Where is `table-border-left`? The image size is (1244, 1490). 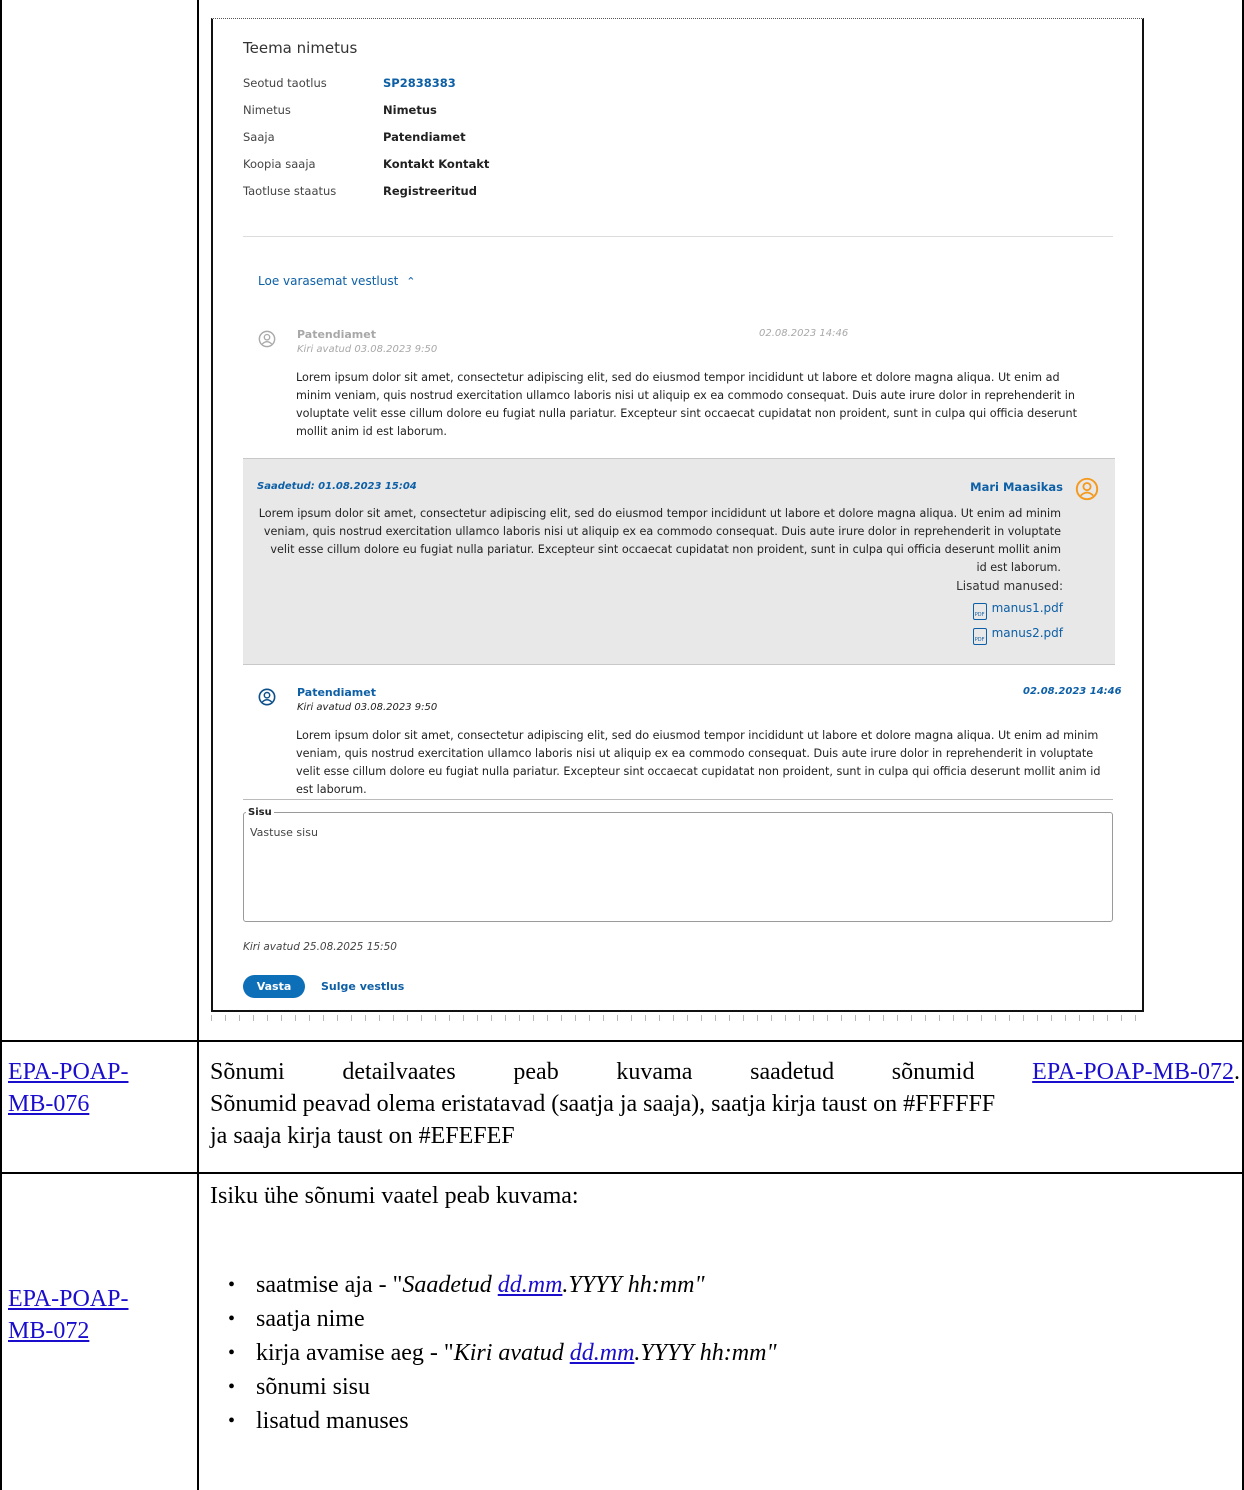
table-border-left is located at coordinates (1, 745).